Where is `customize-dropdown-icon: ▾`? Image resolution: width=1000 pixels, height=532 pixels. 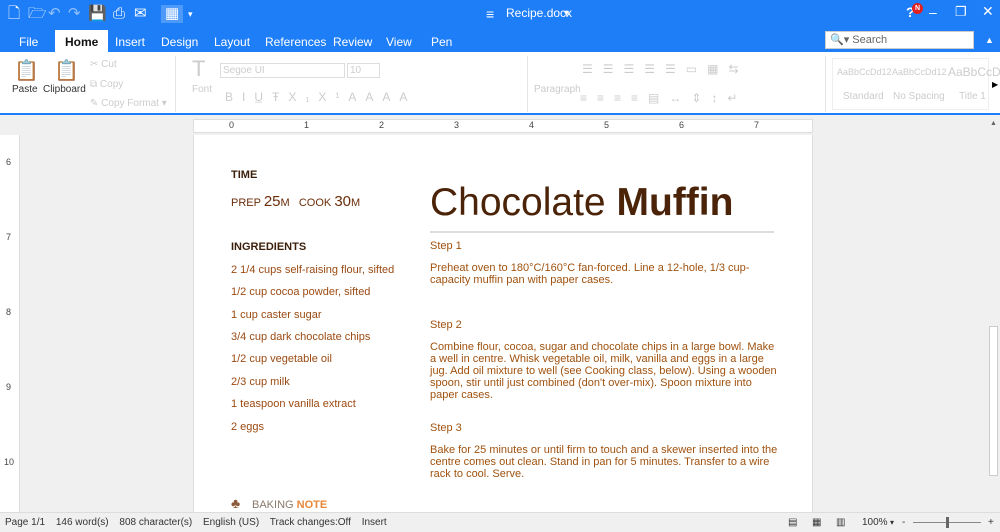
customize-dropdown-icon: ▾ is located at coordinates (190, 14).